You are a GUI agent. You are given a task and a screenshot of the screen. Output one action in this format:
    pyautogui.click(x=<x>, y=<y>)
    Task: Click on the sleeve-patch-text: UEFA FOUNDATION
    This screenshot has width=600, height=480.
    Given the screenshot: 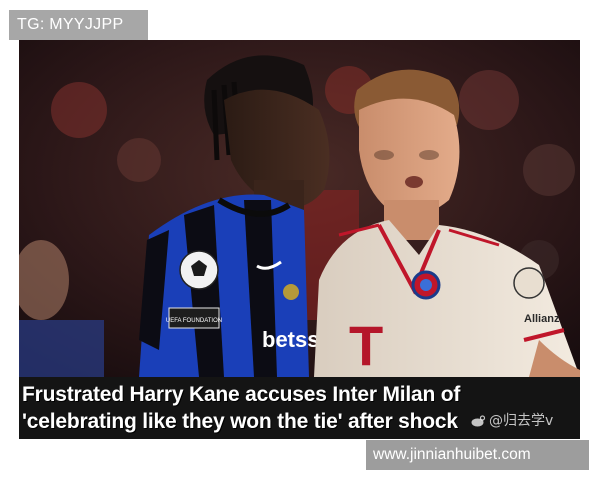 What is the action you would take?
    pyautogui.click(x=194, y=321)
    